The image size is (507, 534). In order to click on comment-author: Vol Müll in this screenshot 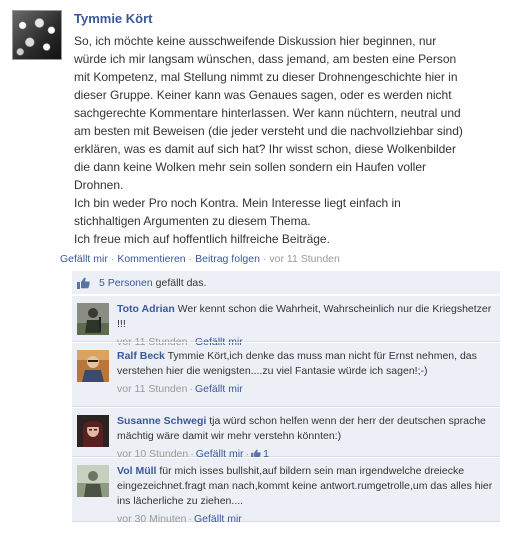, I will do `click(136, 471)`.